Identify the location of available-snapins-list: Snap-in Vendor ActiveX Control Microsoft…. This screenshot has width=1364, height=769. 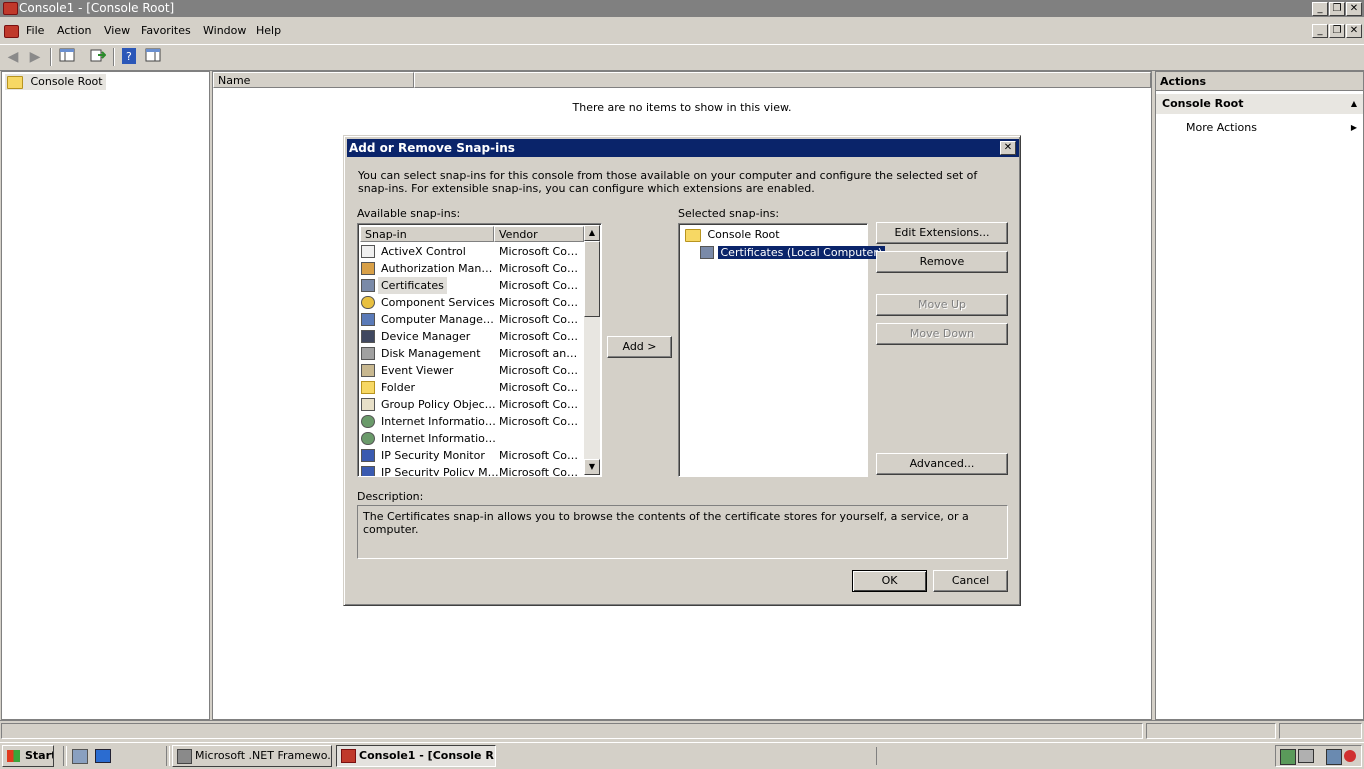
(479, 350).